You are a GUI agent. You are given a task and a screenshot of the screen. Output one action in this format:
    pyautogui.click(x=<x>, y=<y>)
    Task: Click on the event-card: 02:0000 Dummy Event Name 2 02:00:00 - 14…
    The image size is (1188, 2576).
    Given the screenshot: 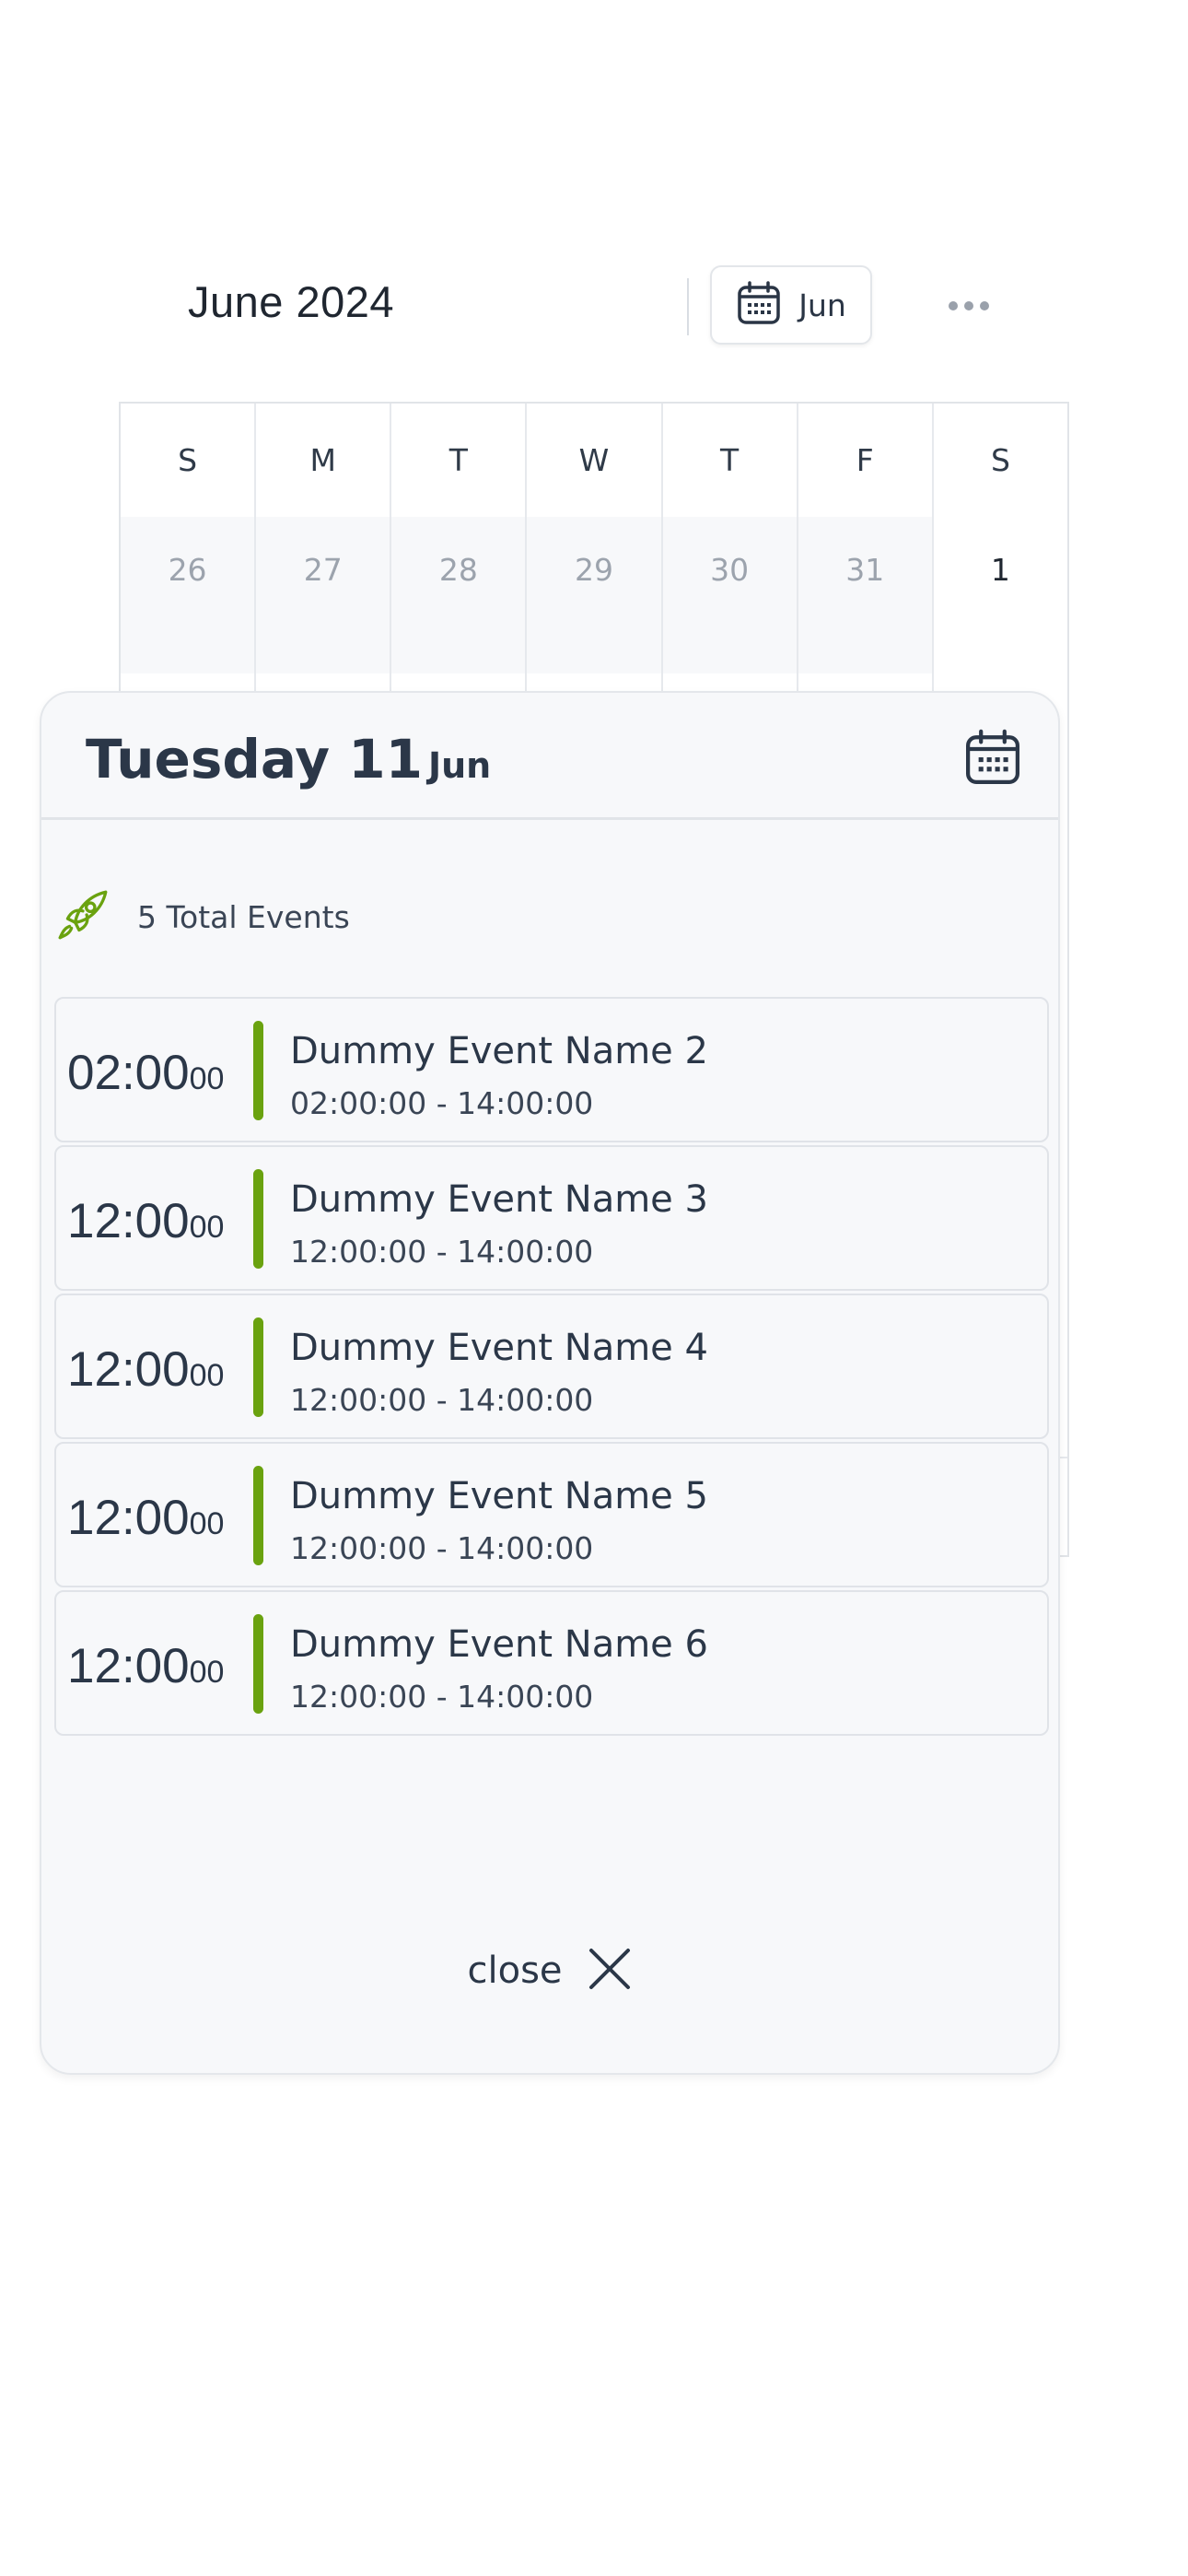 What is the action you would take?
    pyautogui.click(x=551, y=1069)
    